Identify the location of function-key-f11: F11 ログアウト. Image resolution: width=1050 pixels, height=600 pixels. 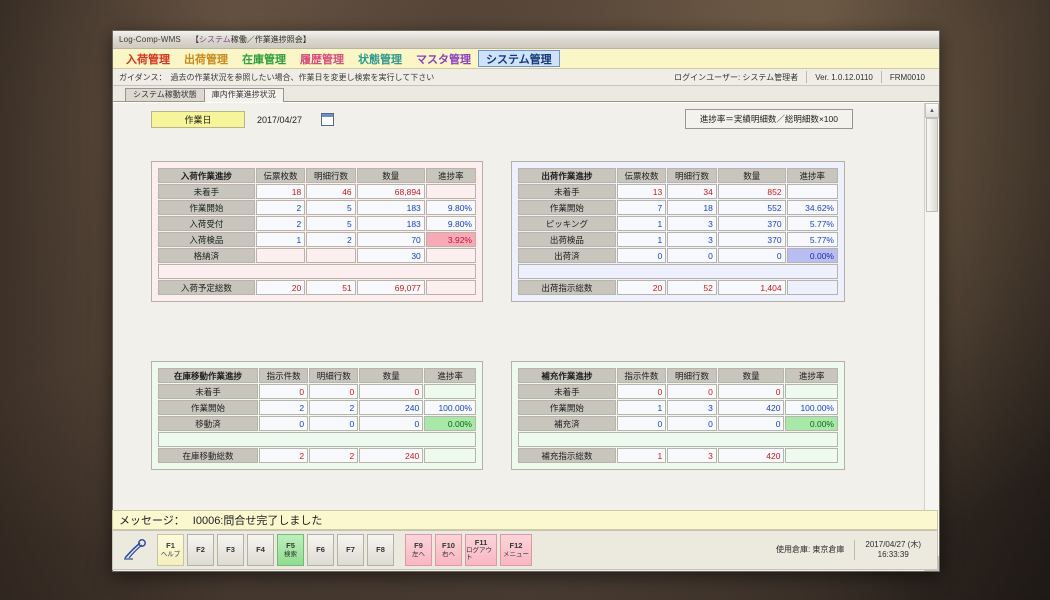
(481, 550).